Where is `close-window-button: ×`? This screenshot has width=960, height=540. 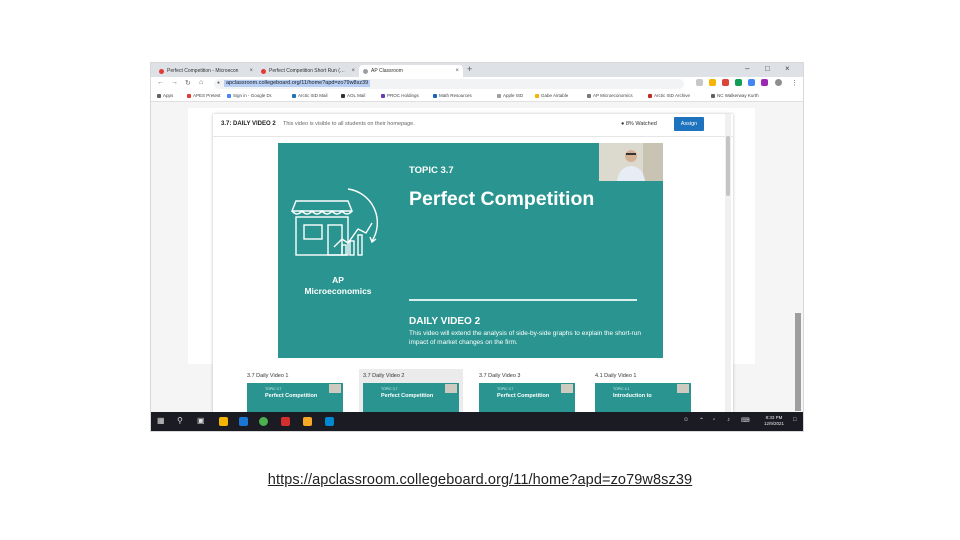
close-window-button: × is located at coordinates (787, 68).